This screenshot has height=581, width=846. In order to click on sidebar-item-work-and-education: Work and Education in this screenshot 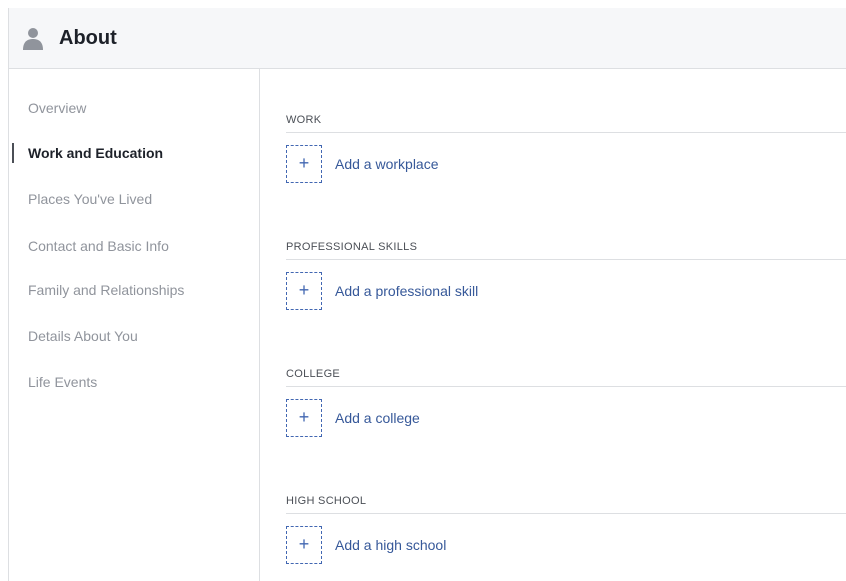, I will do `click(134, 153)`.